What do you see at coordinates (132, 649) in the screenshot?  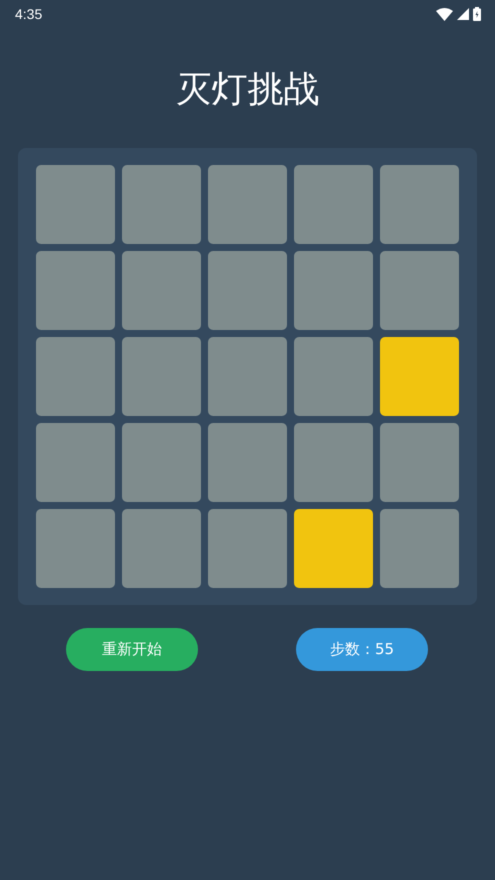 I see `restart-button: 重新开始` at bounding box center [132, 649].